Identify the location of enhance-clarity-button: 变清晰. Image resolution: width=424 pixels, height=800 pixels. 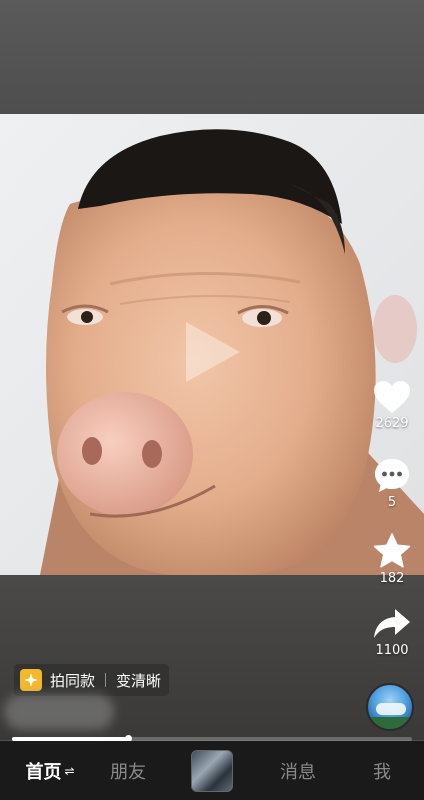
(138, 680).